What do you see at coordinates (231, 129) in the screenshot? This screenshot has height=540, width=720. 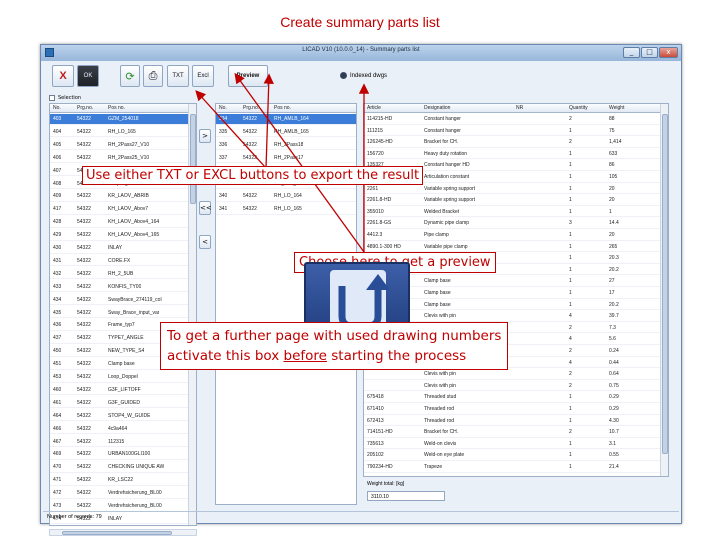 I see `arrow-to-txt` at bounding box center [231, 129].